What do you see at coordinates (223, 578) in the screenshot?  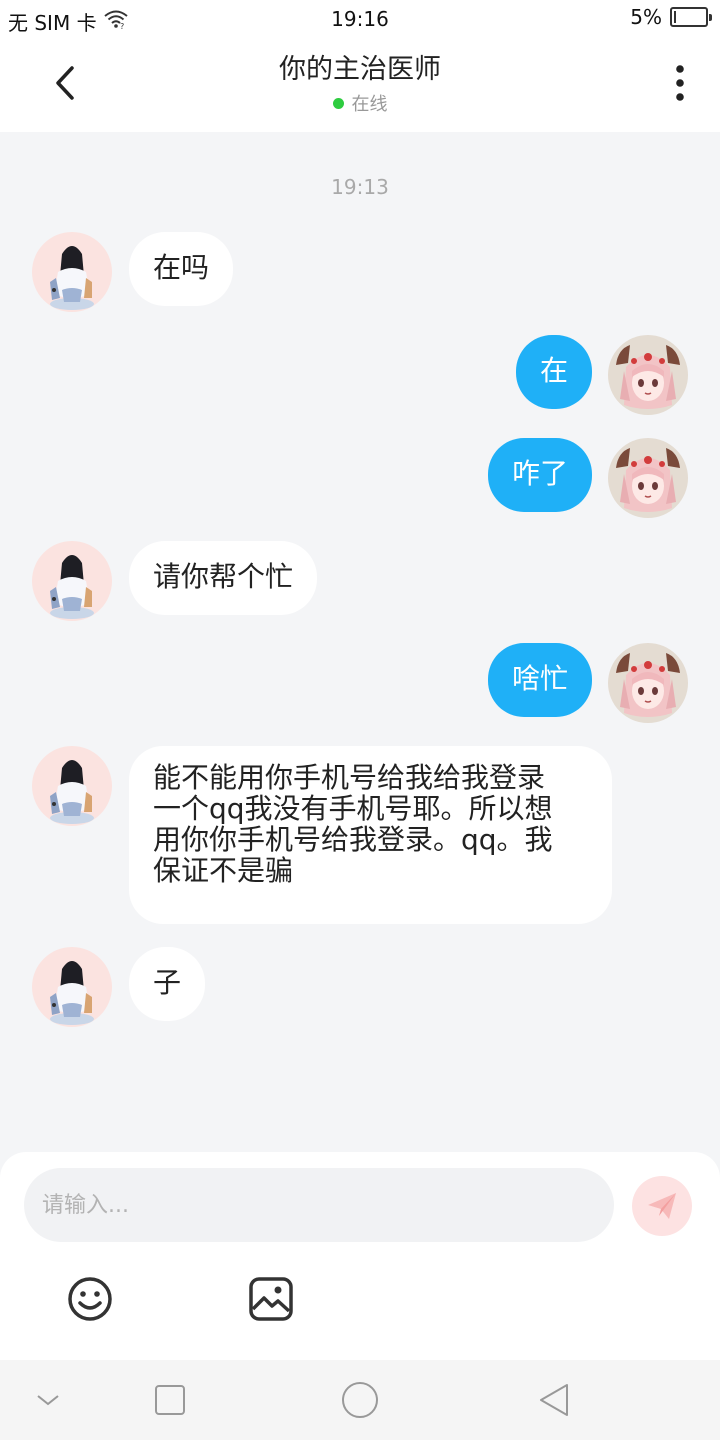 I see `incoming-message-bubble: 请你帮个忙` at bounding box center [223, 578].